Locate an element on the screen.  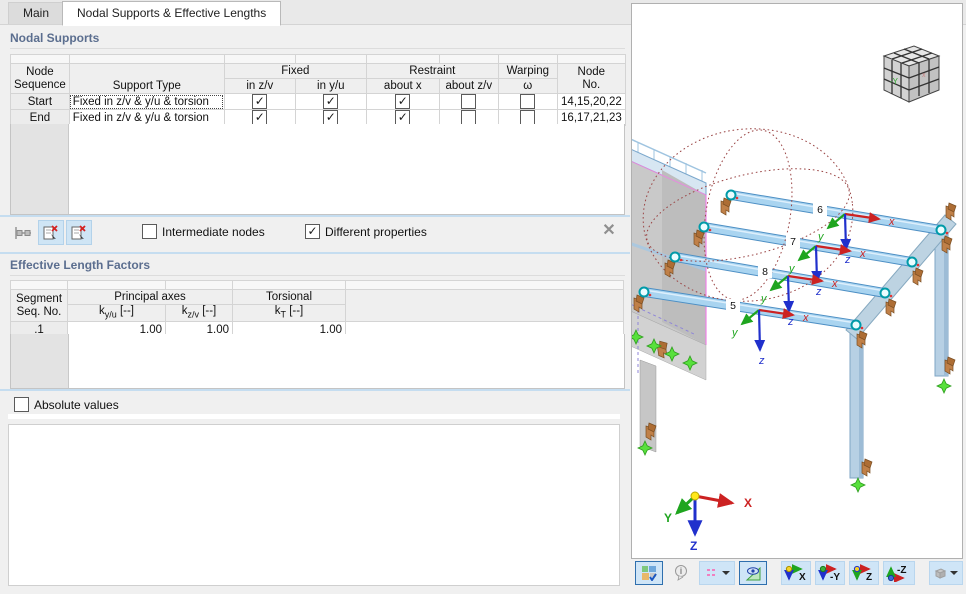
col-segment: Segment Seq. No. is located at coordinates (39, 305).